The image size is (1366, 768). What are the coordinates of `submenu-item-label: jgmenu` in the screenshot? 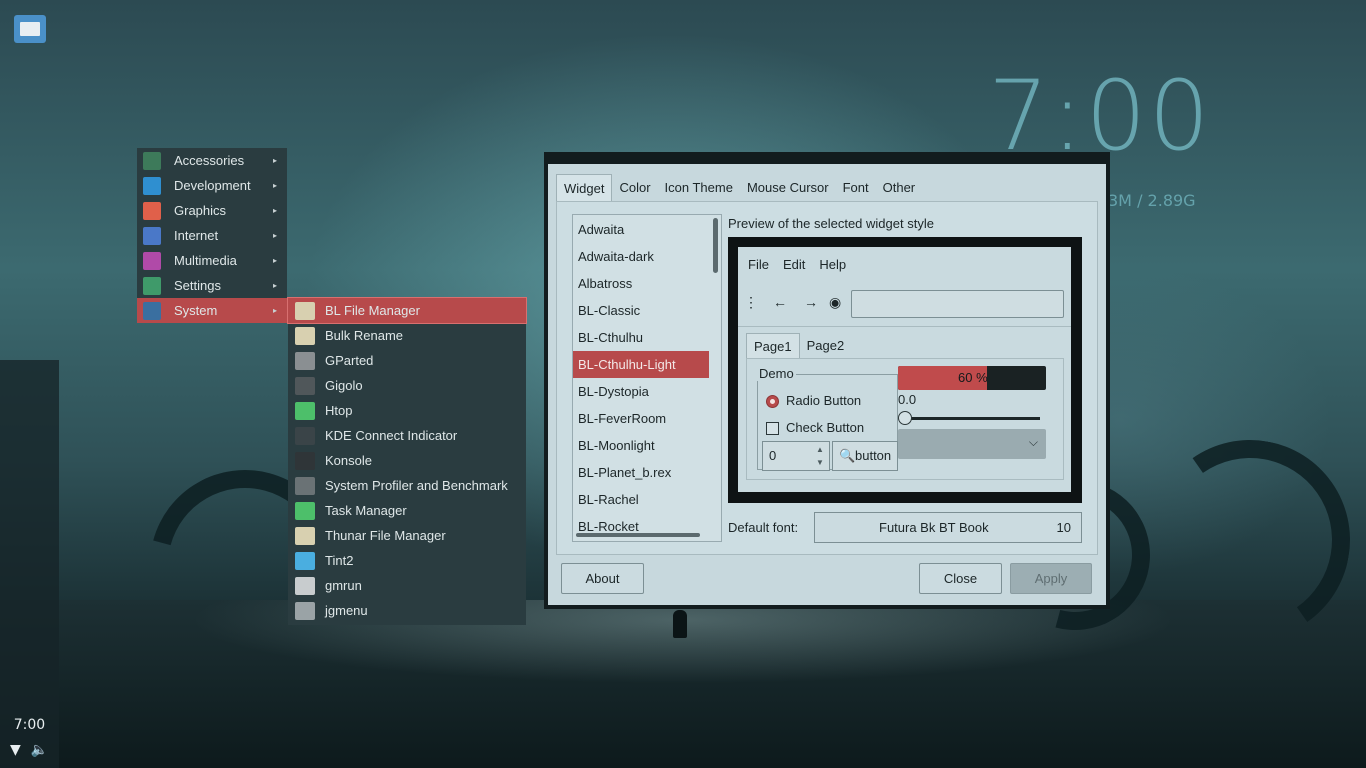 It's located at (346, 610).